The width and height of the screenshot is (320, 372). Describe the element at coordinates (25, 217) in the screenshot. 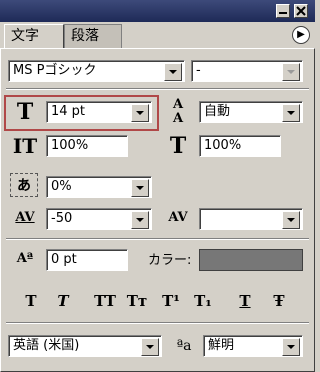

I see `kerning-icon: AV` at that location.